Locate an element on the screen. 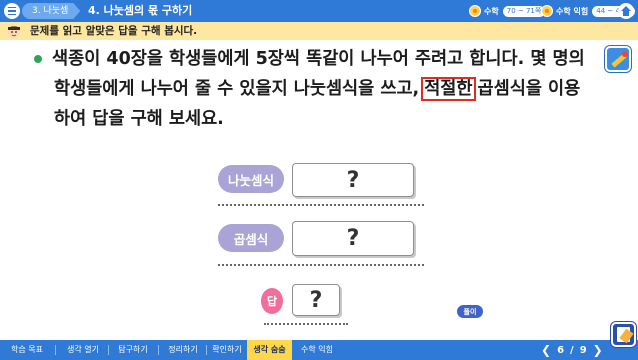 Image resolution: width=638 pixels, height=360 pixels. nav-item-workbook: 수학 익힘 is located at coordinates (317, 350).